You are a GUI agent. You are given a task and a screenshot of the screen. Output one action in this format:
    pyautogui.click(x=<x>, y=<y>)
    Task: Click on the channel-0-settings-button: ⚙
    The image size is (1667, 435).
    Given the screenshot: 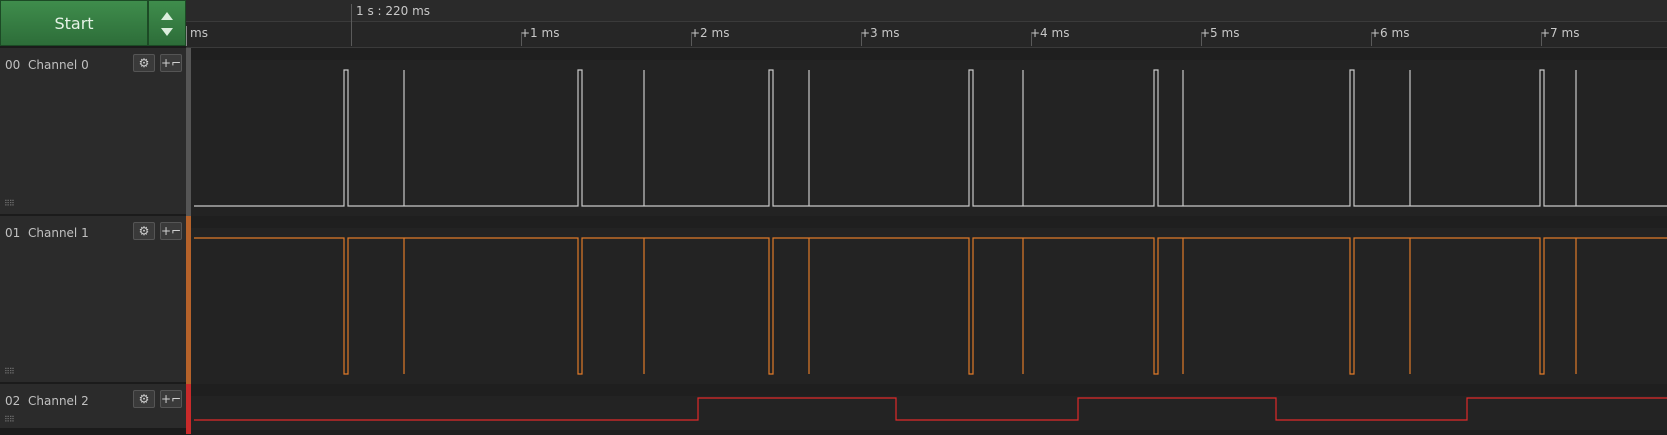 What is the action you would take?
    pyautogui.click(x=144, y=63)
    